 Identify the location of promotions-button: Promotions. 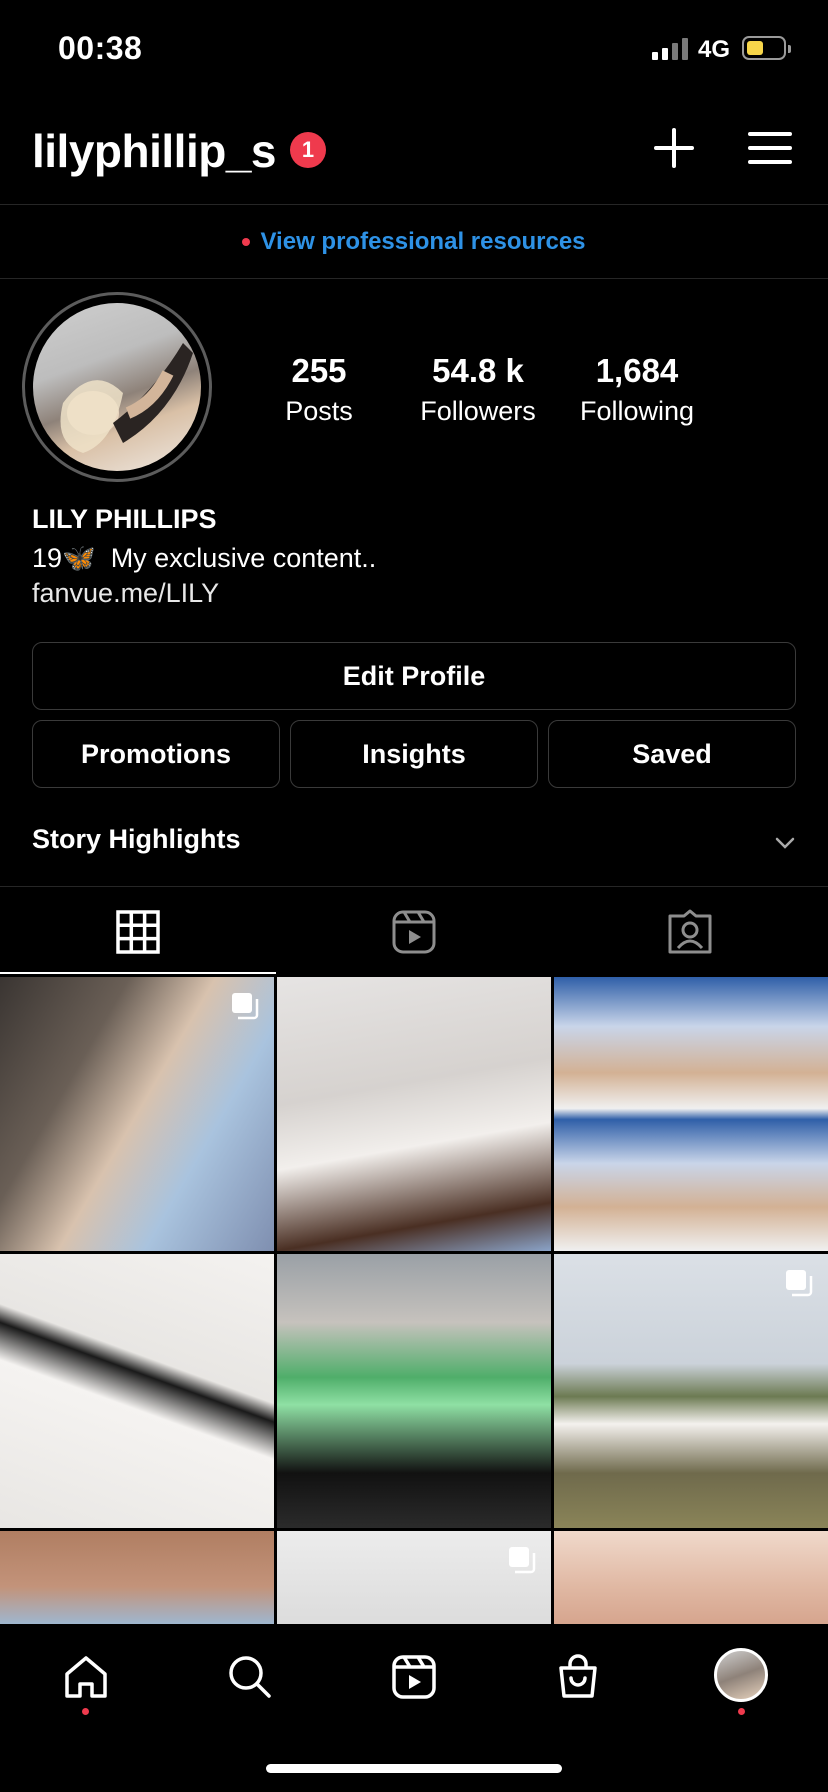
(156, 754).